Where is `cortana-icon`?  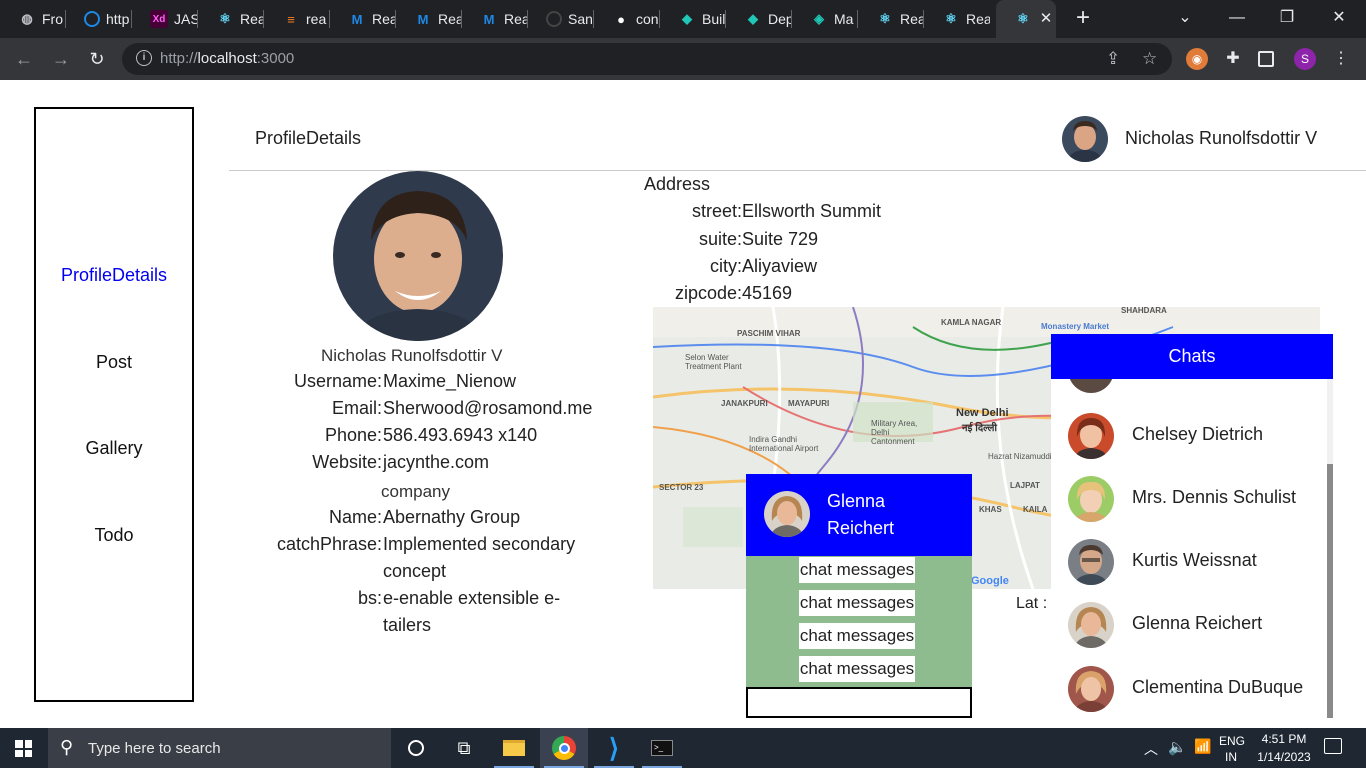 cortana-icon is located at coordinates (416, 748).